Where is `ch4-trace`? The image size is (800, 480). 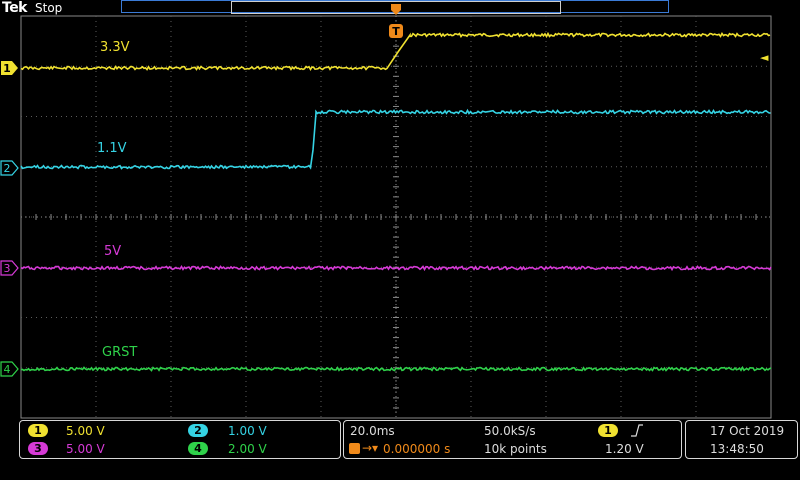 ch4-trace is located at coordinates (396, 368).